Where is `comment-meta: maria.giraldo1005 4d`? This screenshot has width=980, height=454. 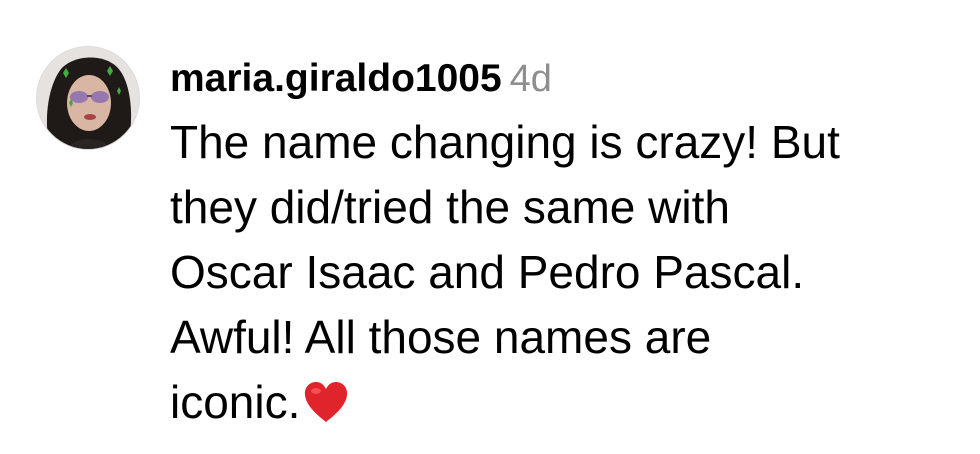 comment-meta: maria.giraldo1005 4d is located at coordinates (570, 79).